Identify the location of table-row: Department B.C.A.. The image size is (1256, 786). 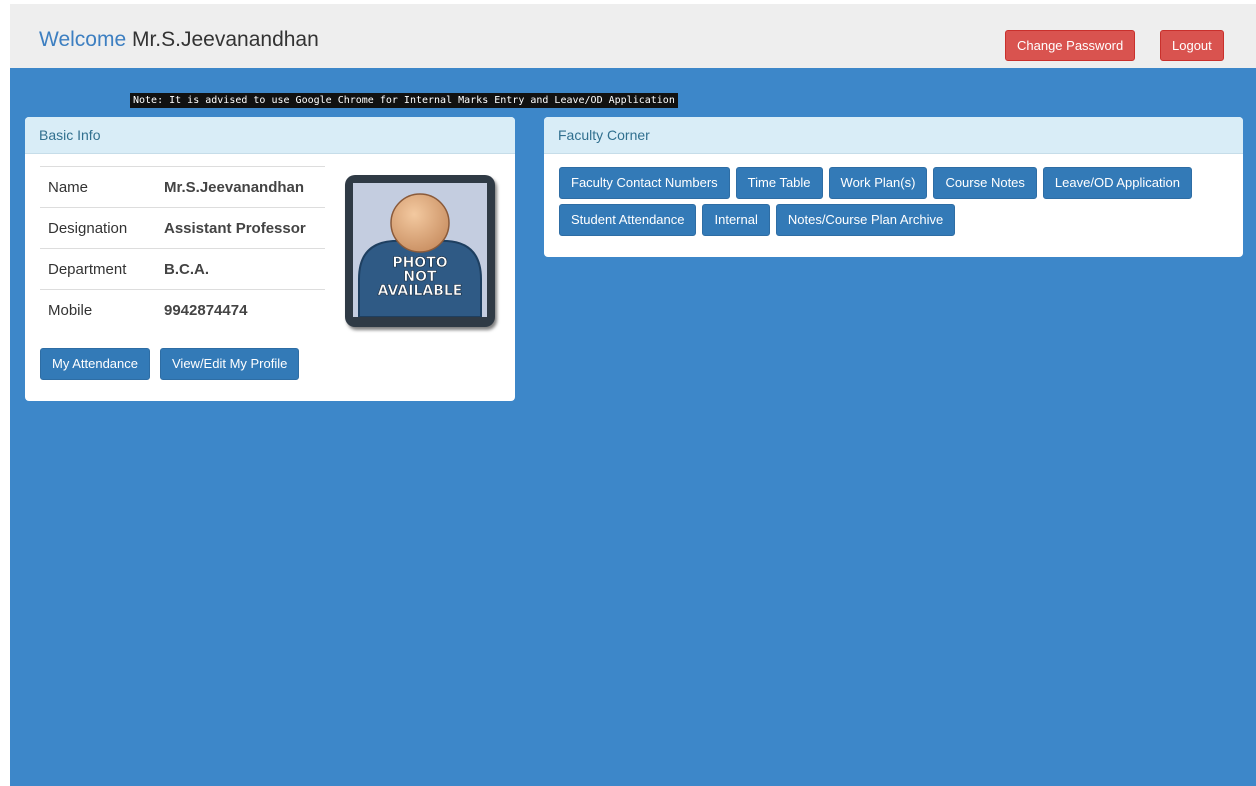
(182, 269).